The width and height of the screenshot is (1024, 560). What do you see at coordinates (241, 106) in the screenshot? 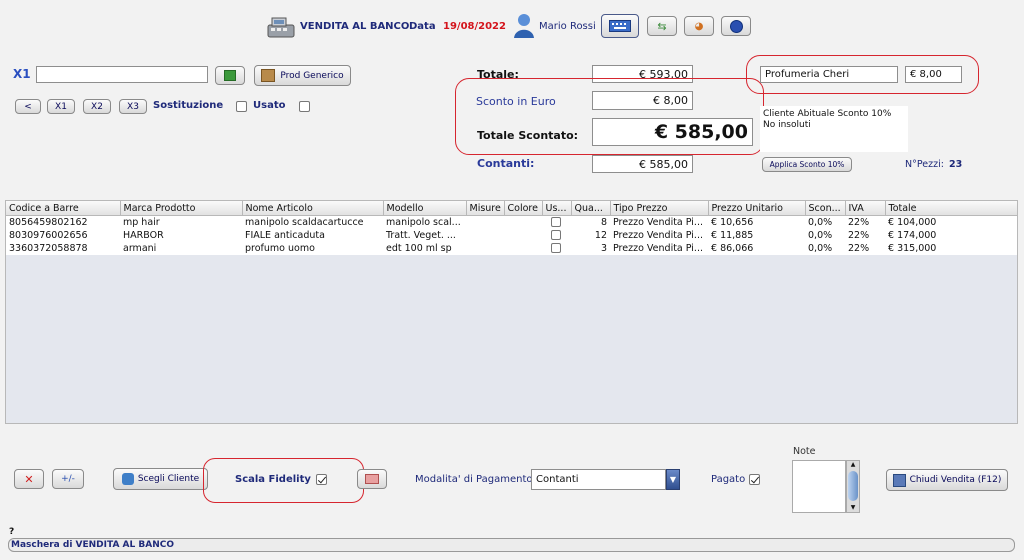
I see `sostituzione-checkbox` at bounding box center [241, 106].